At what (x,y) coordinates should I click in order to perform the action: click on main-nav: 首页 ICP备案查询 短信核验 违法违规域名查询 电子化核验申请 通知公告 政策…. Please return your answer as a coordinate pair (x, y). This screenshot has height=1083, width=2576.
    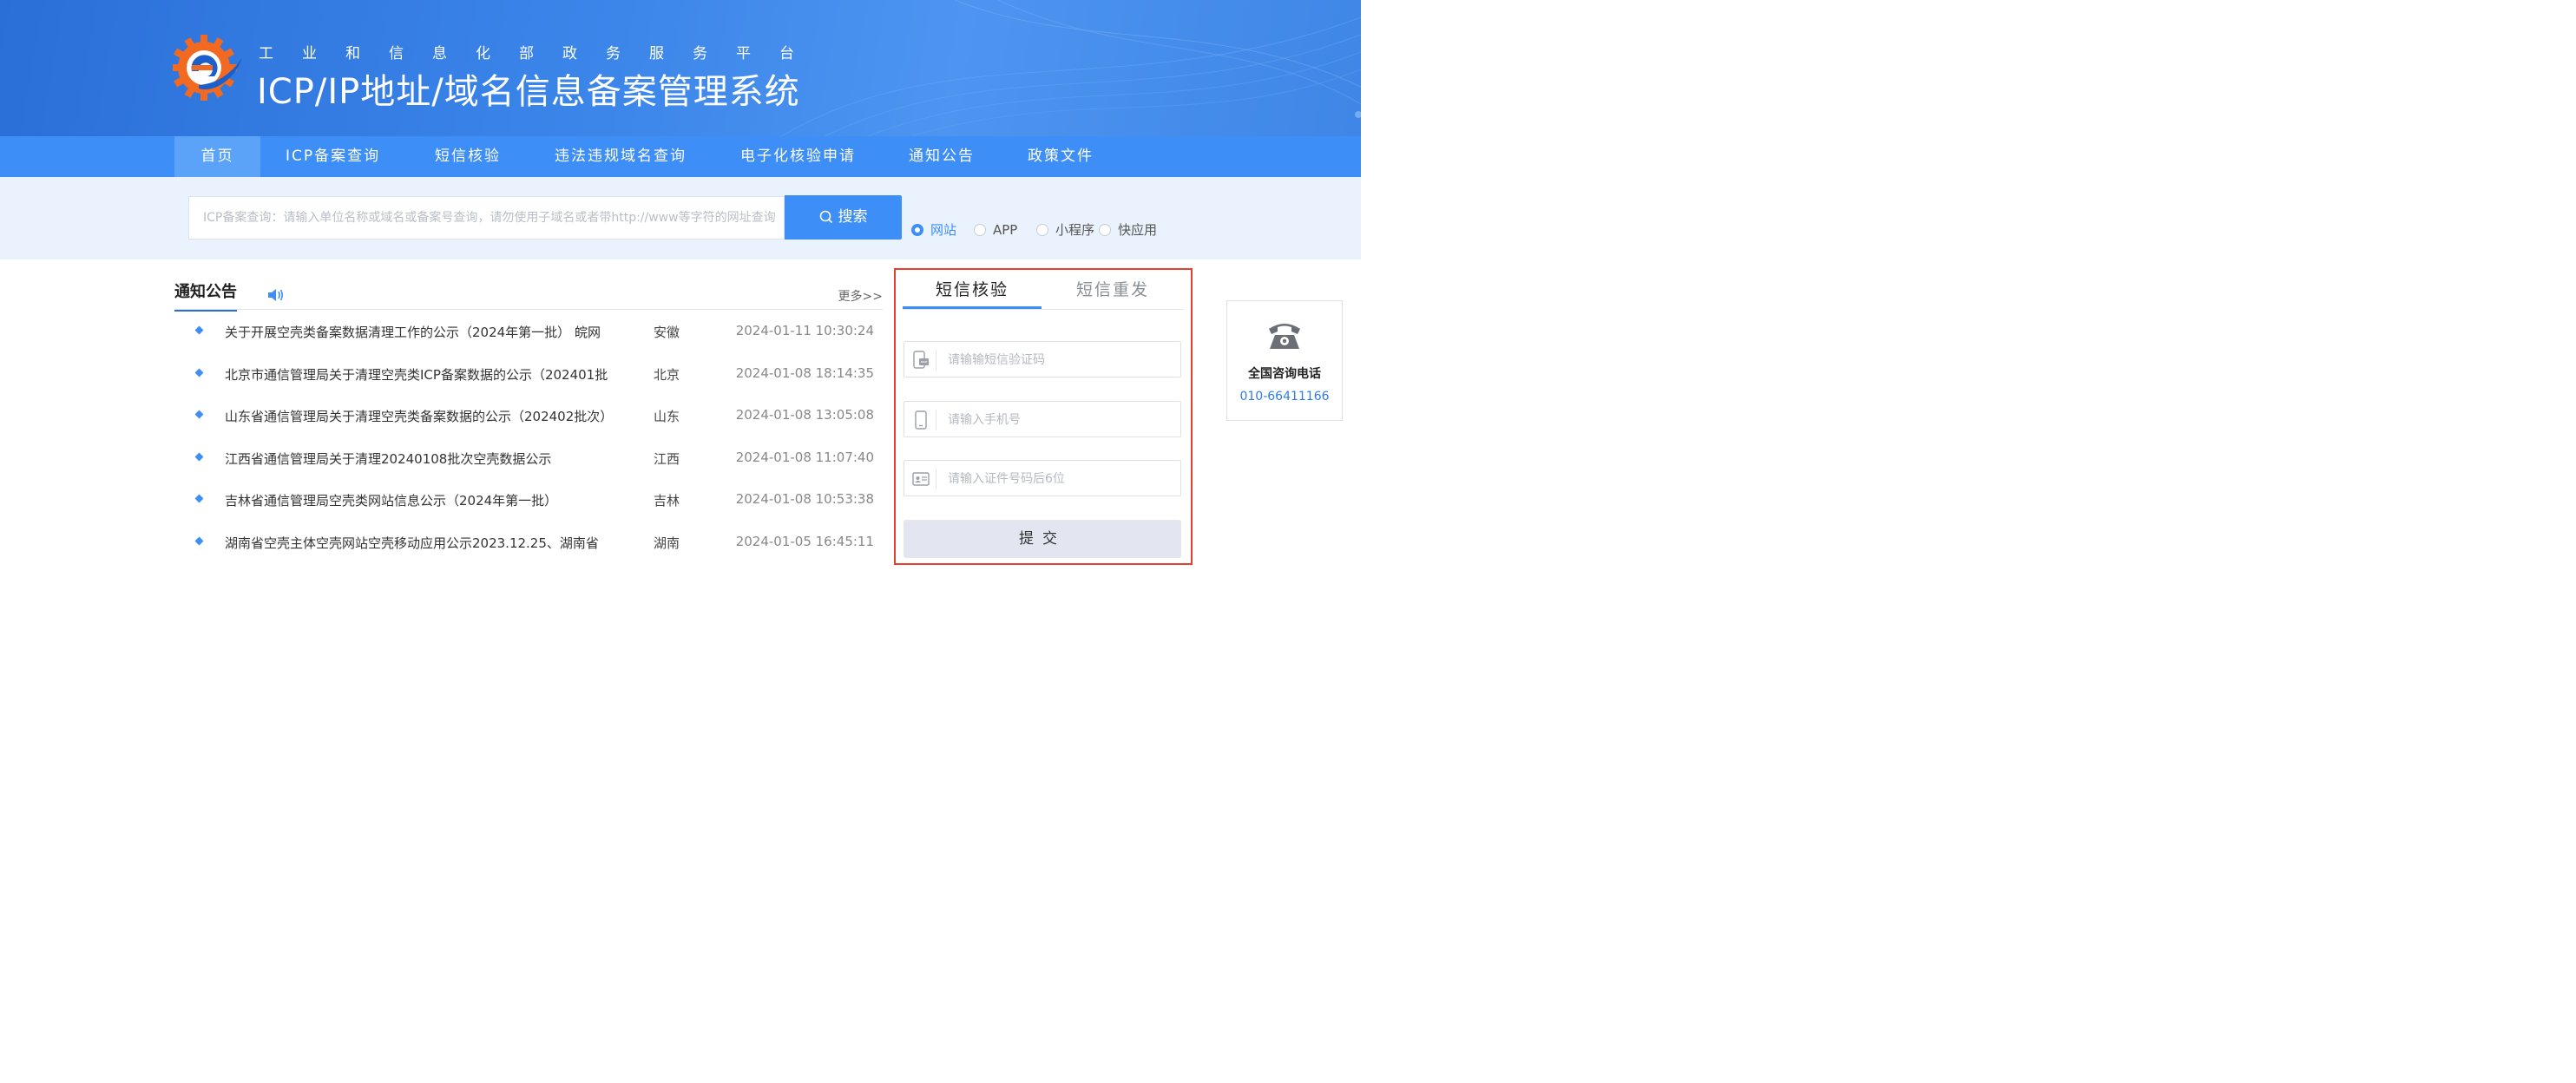
    Looking at the image, I should click on (681, 156).